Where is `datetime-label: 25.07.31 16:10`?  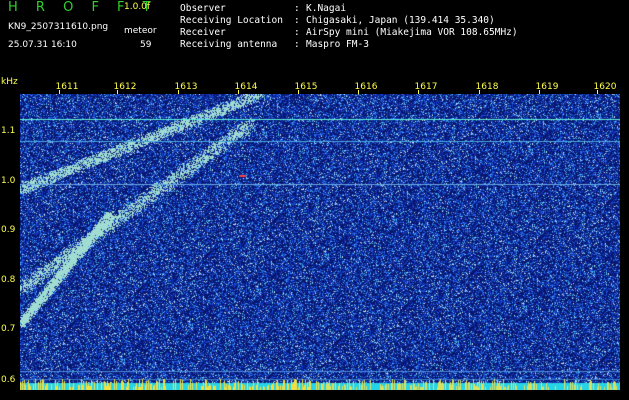
datetime-label: 25.07.31 16:10 is located at coordinates (42, 45).